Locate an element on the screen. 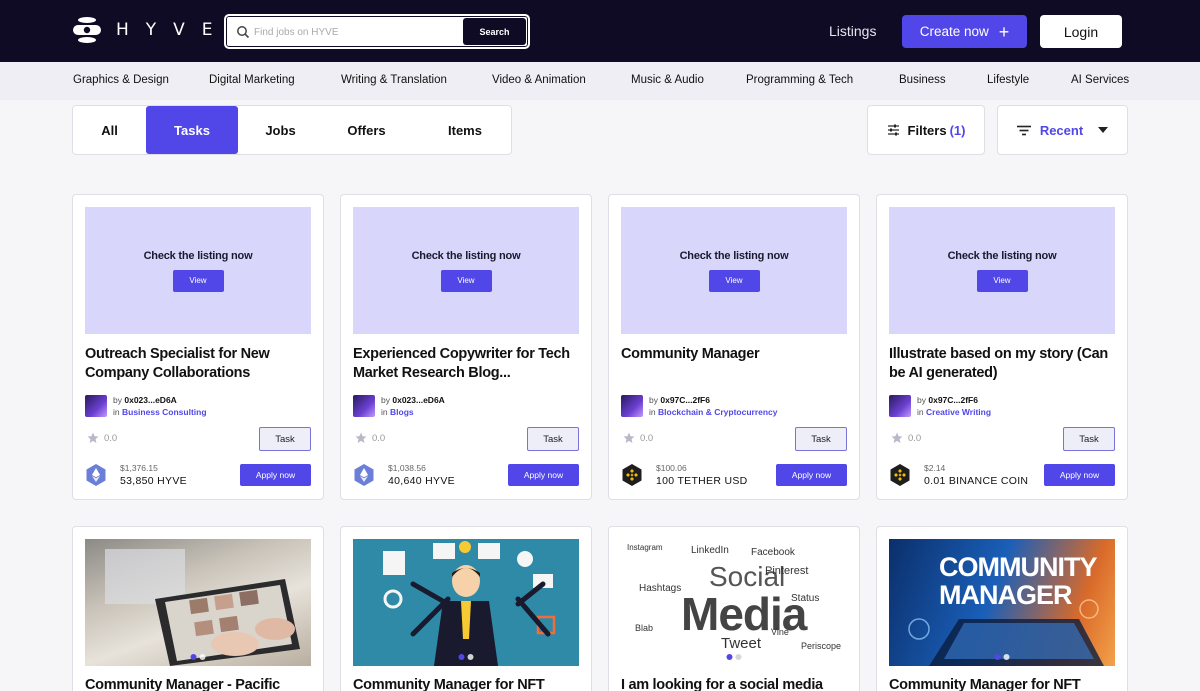  tablet-photo is located at coordinates (198, 602).